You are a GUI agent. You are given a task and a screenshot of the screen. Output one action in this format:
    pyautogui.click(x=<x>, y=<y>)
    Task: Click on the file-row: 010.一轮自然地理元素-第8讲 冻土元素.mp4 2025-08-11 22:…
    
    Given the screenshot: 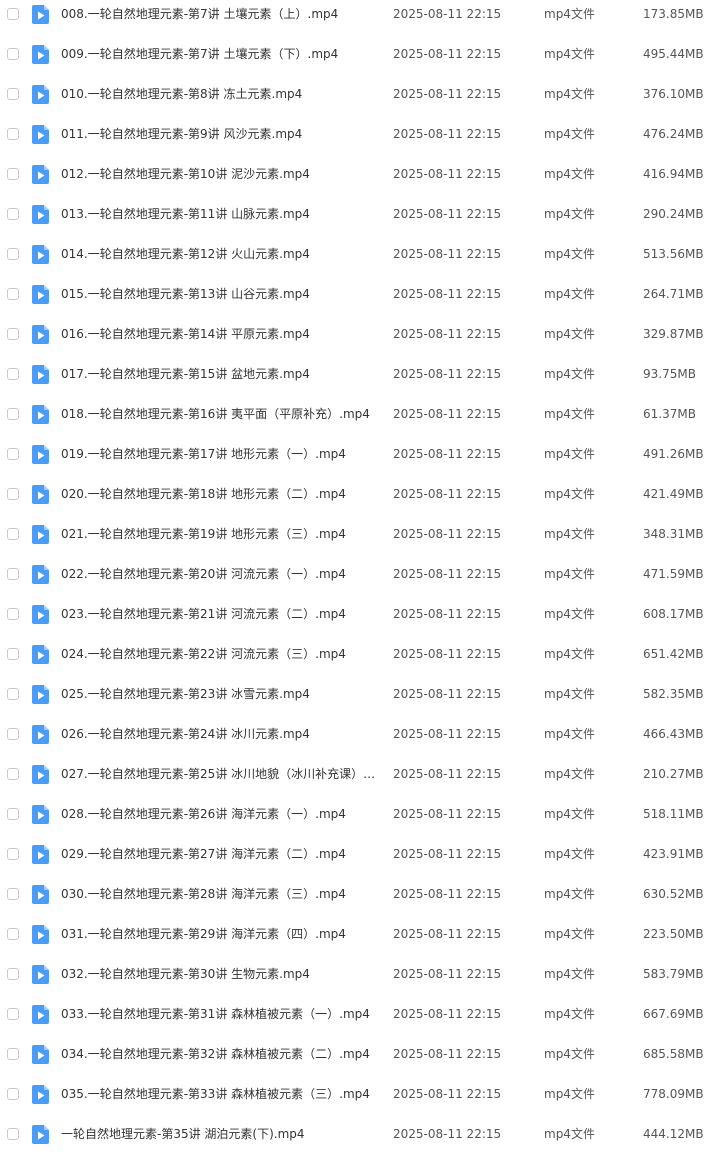 What is the action you would take?
    pyautogui.click(x=352, y=94)
    